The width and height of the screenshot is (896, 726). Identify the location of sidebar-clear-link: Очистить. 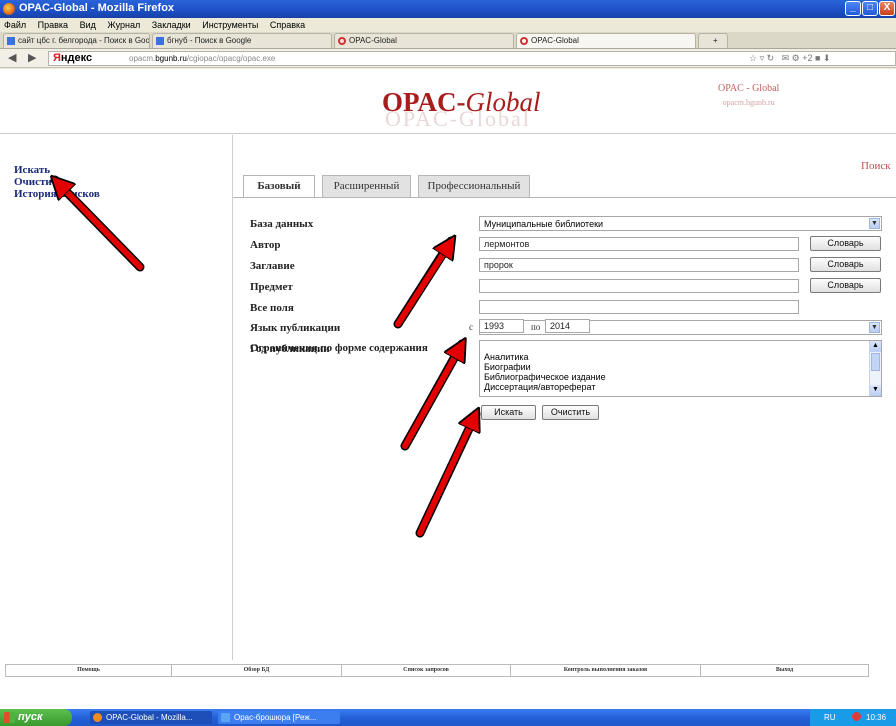
(57, 182).